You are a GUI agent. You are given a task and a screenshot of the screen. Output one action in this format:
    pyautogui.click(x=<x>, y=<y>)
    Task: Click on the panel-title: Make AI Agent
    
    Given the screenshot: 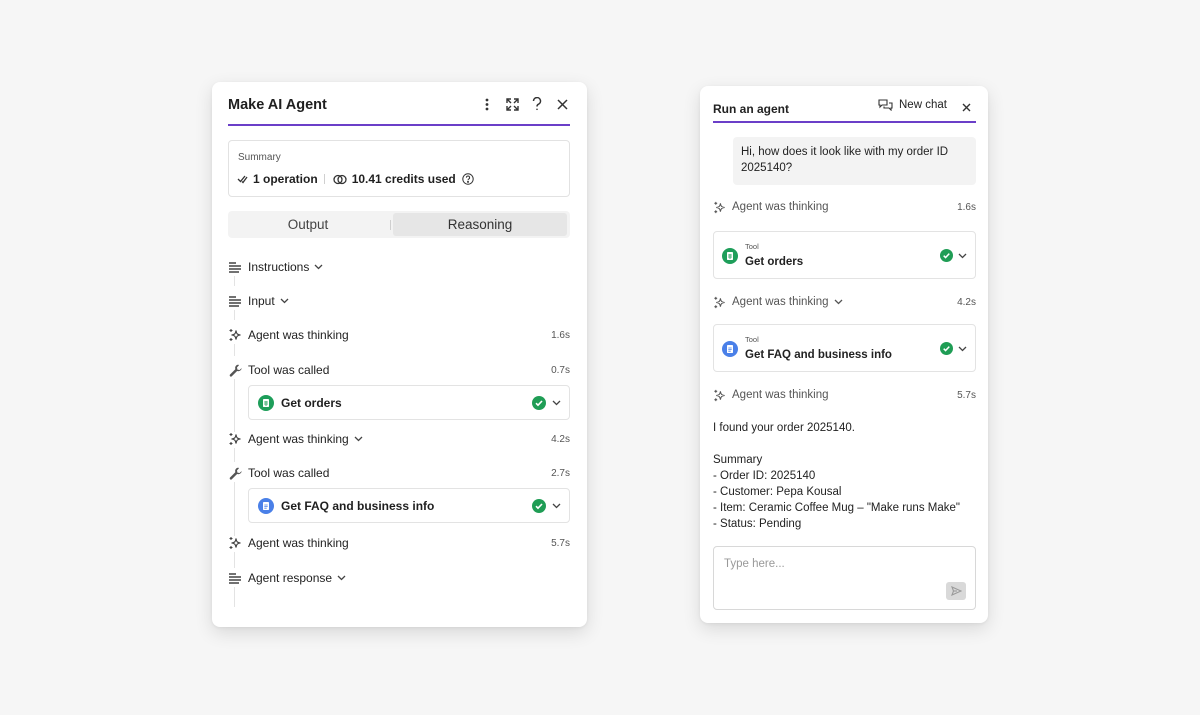 What is the action you would take?
    pyautogui.click(x=277, y=105)
    